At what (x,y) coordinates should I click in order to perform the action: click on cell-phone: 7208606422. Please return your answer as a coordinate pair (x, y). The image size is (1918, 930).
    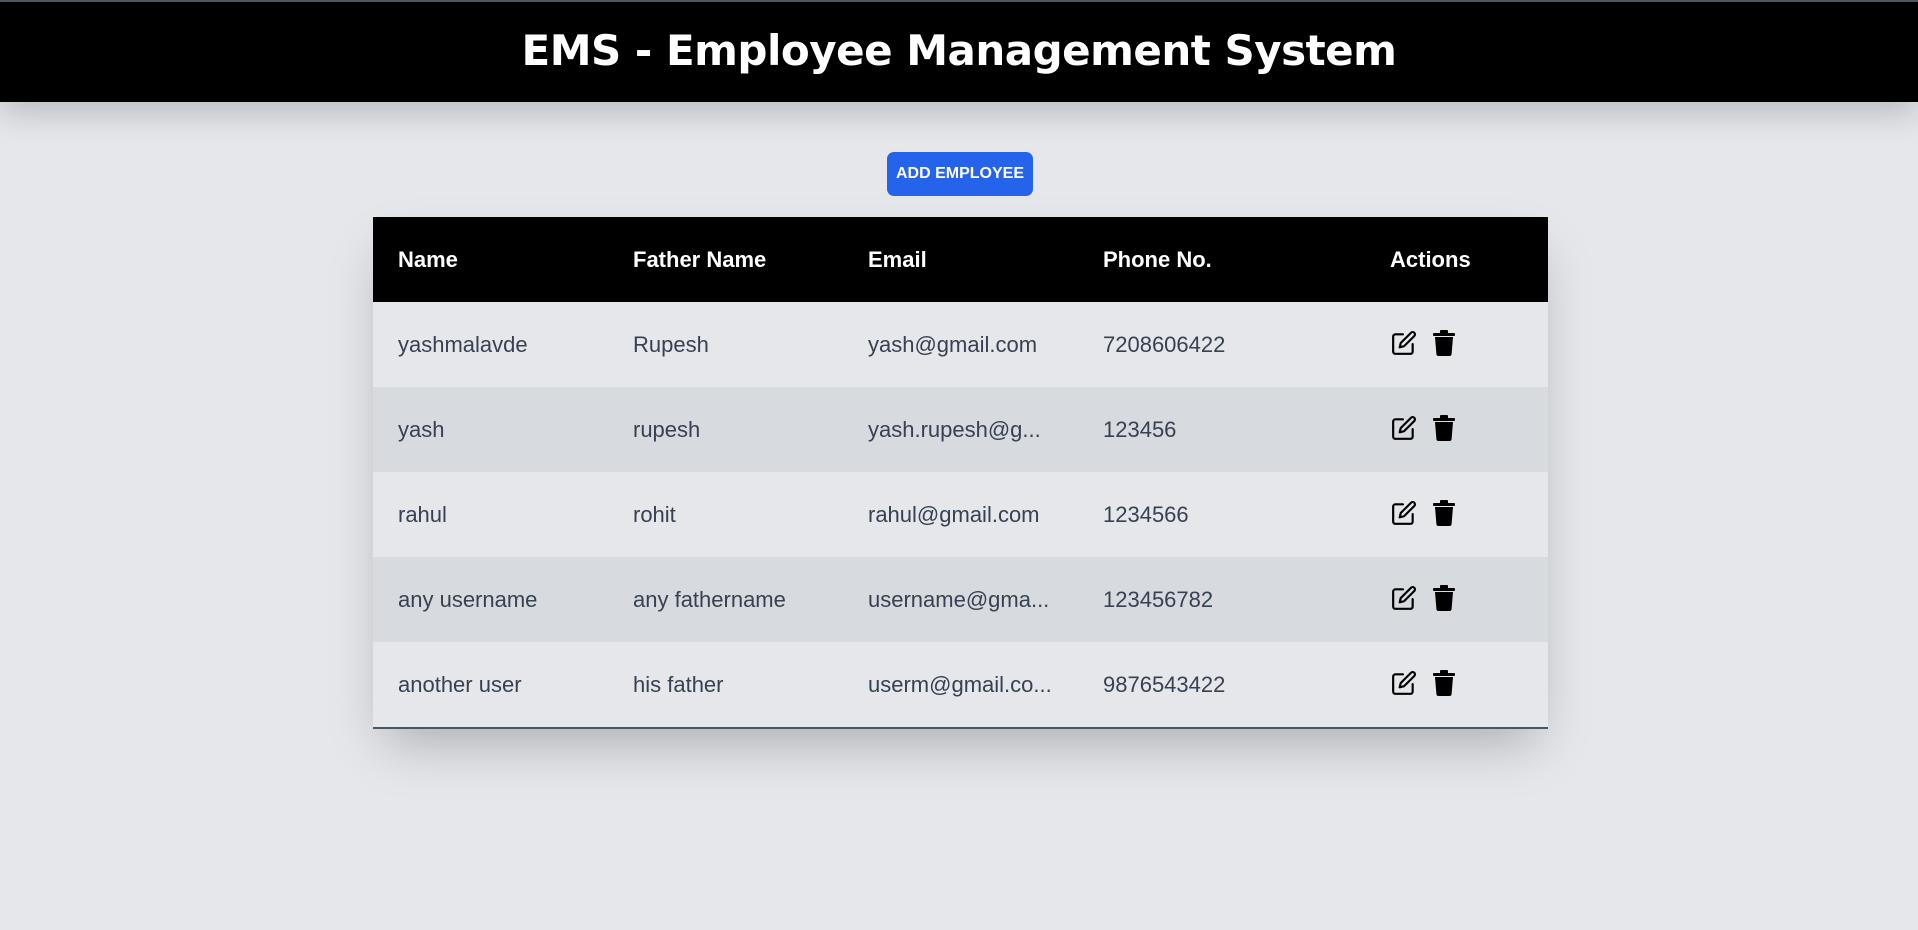
    Looking at the image, I should click on (1164, 344).